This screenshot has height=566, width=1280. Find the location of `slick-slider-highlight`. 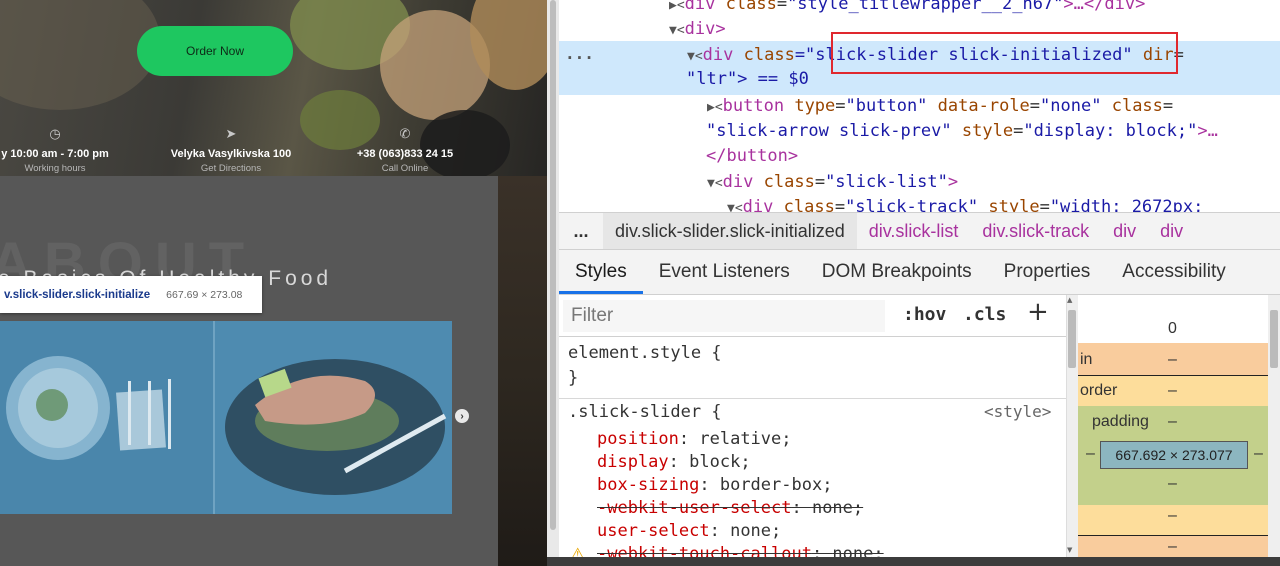

slick-slider-highlight is located at coordinates (226, 417).